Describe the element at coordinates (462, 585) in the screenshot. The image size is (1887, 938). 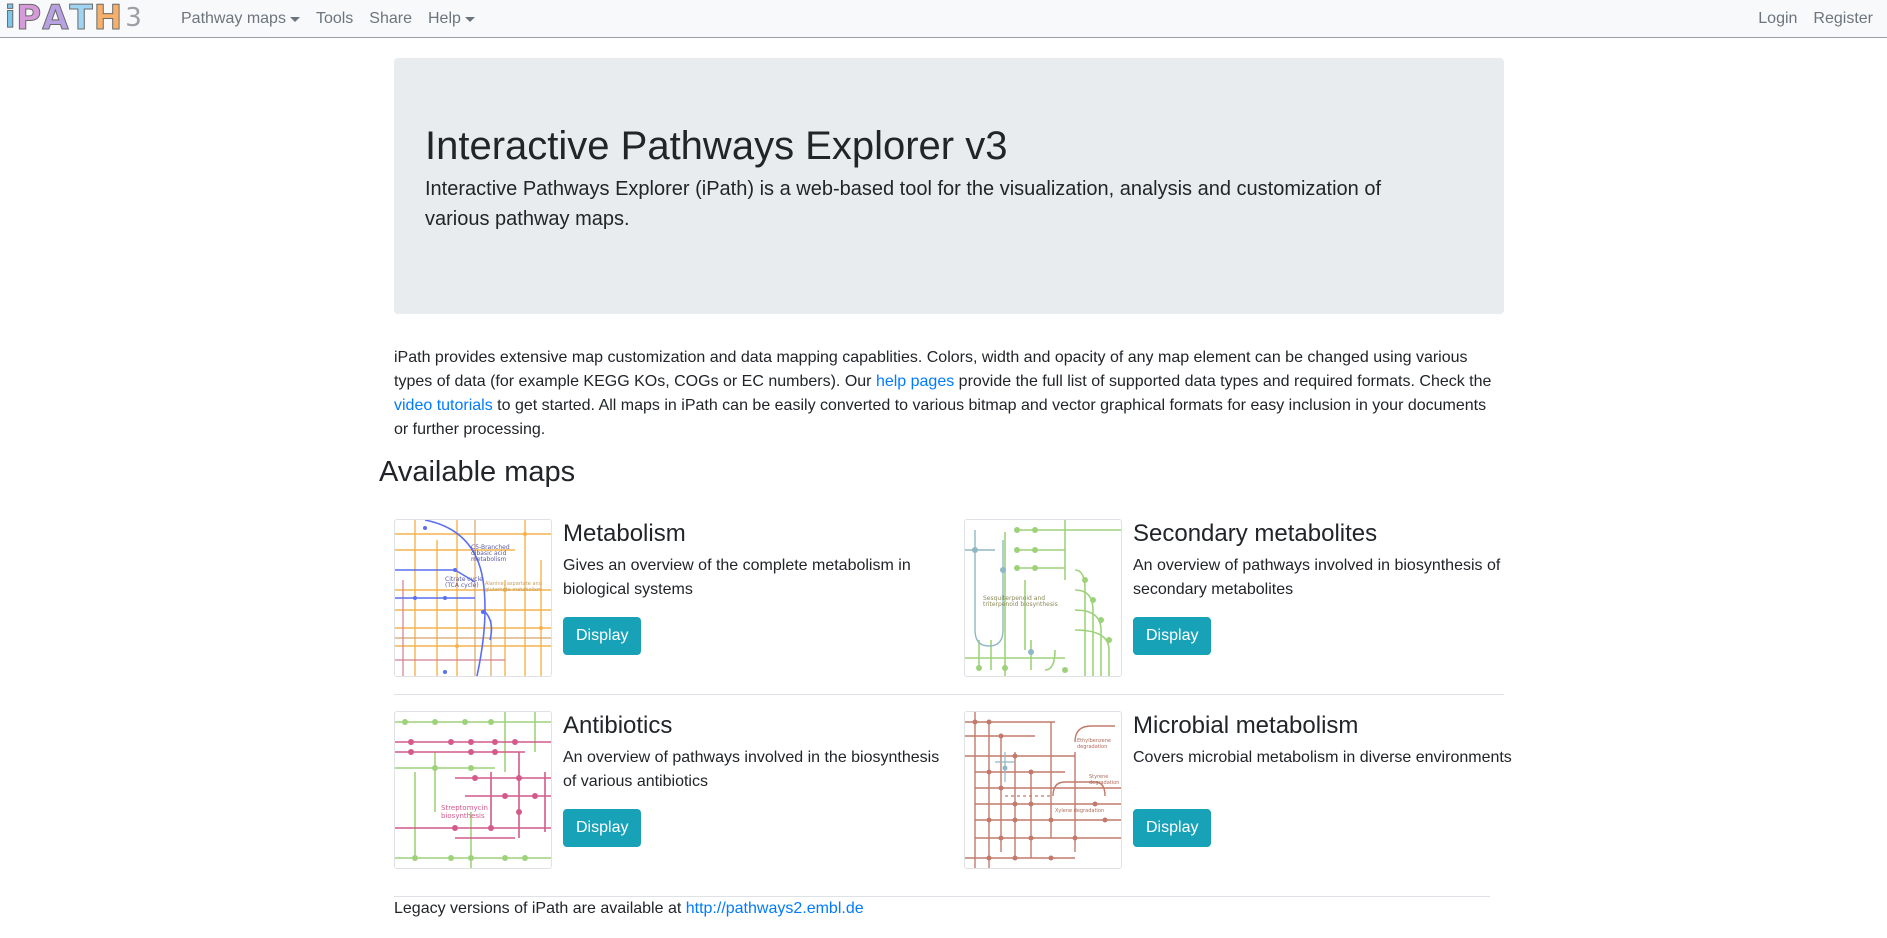
I see `thumb-label: (TCA cycle)` at that location.